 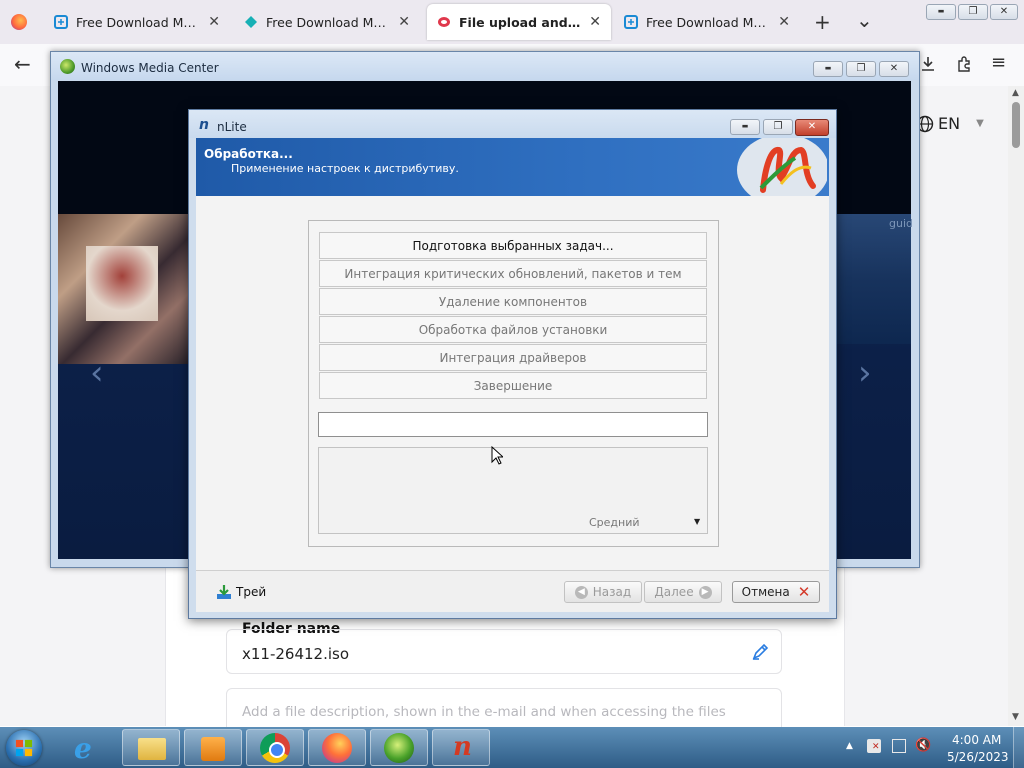 What do you see at coordinates (631, 22) in the screenshot?
I see `fdm-icon` at bounding box center [631, 22].